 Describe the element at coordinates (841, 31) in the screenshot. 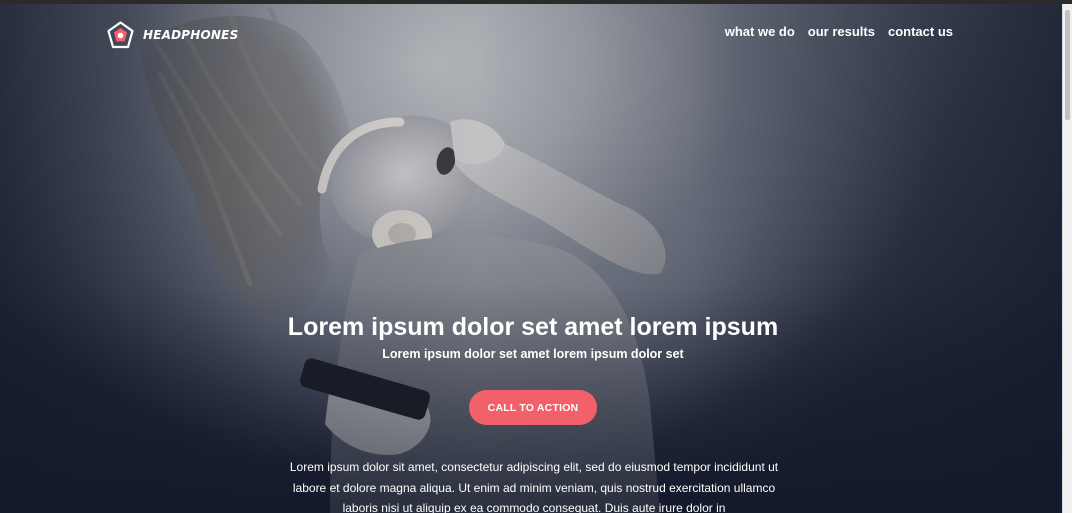

I see `nav-link-our-results: our results` at that location.